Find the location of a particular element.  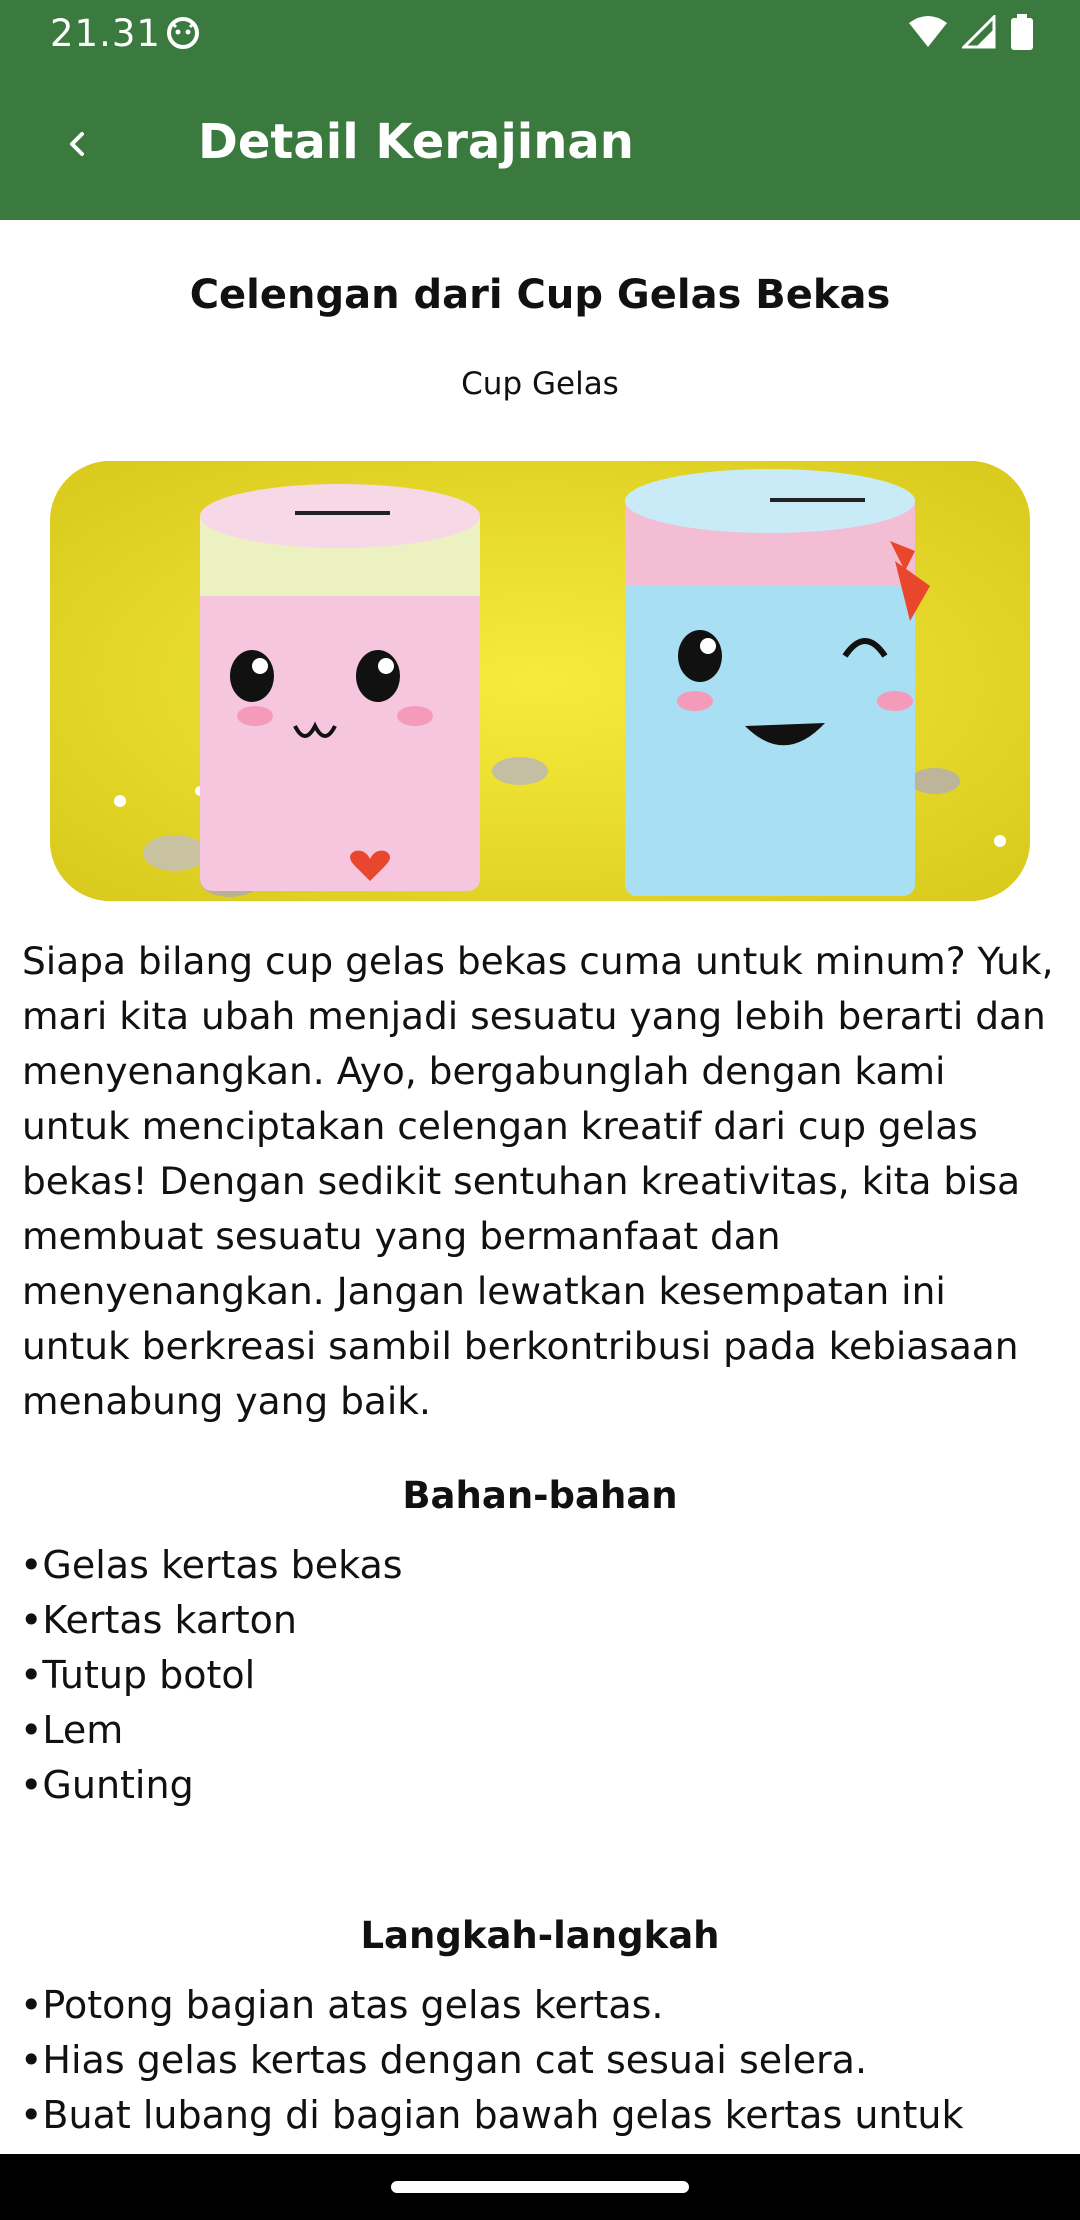

chevron-left-icon is located at coordinates (77, 144).